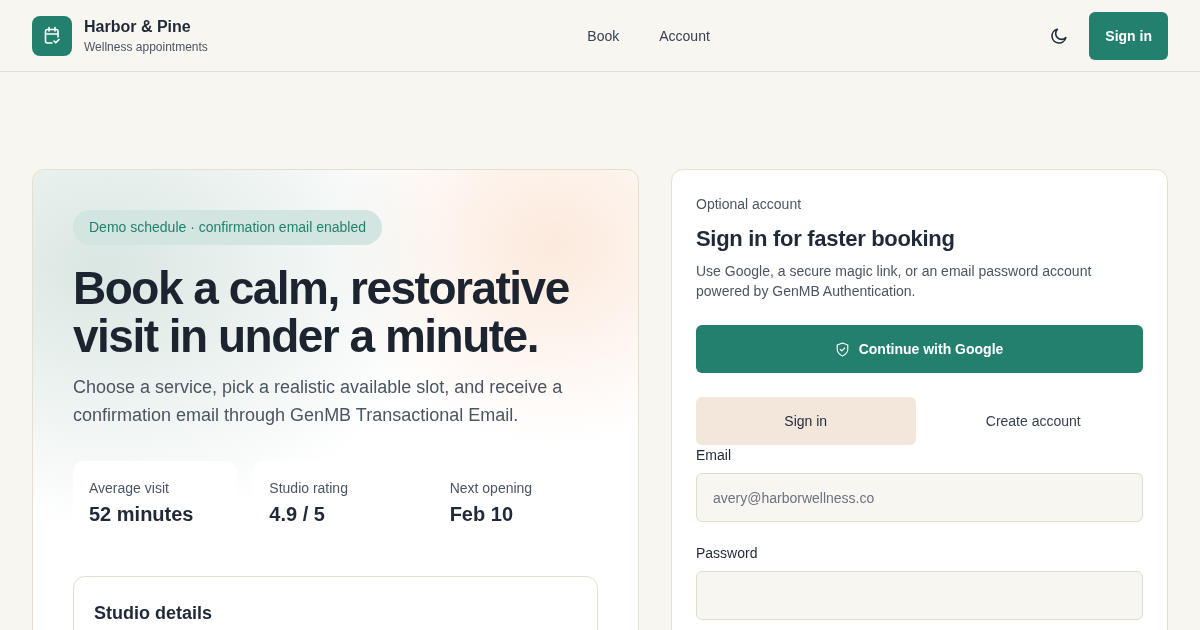  I want to click on nav-link: Account, so click(684, 35).